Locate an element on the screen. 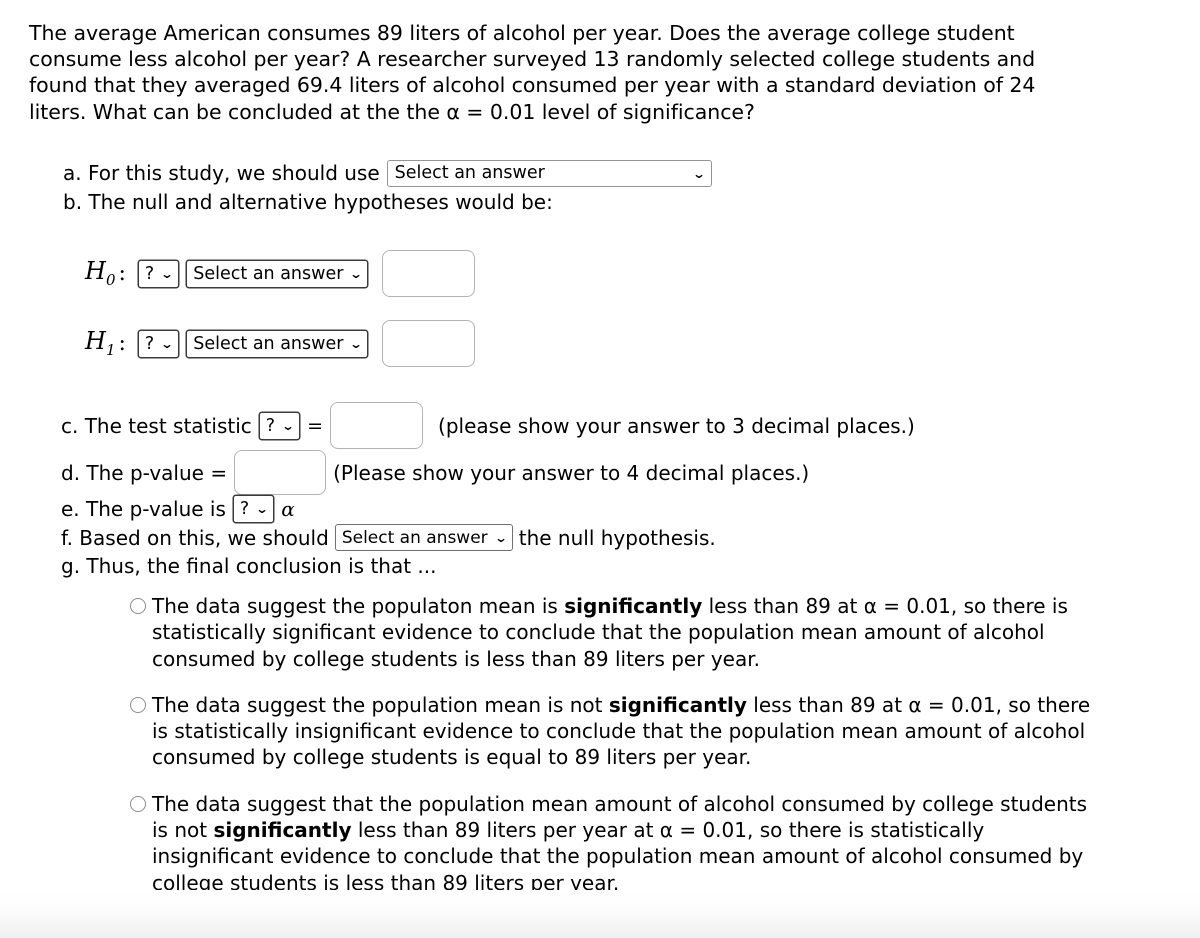 The height and width of the screenshot is (938, 1200). null-hypothesis-operator-select: Select an answer ⌄ is located at coordinates (277, 273).